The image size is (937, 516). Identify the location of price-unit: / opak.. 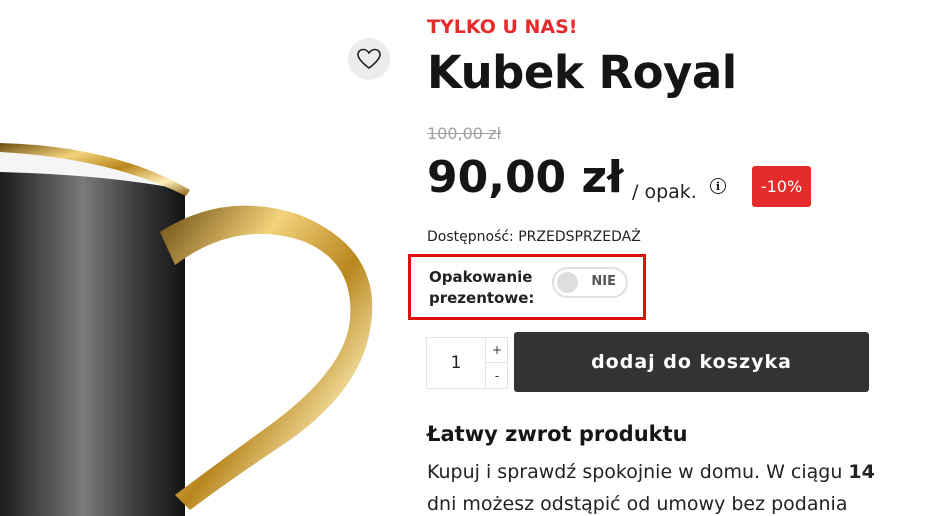
(664, 192).